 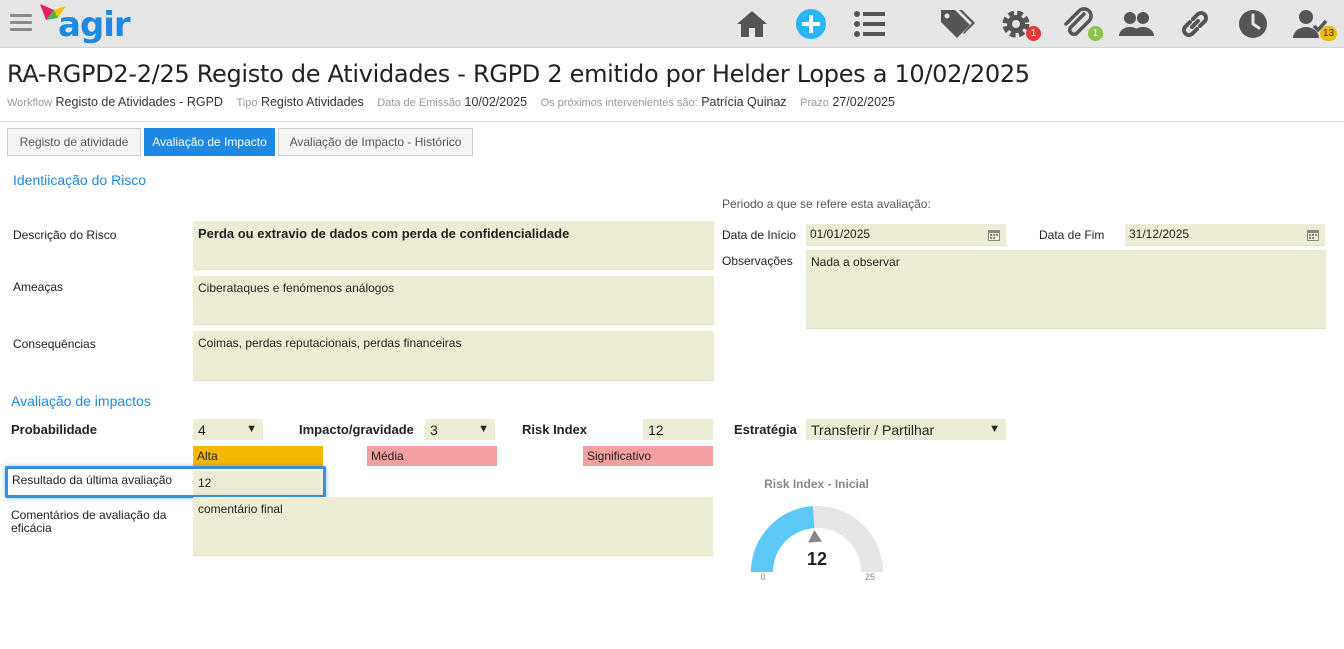 What do you see at coordinates (356, 429) in the screenshot?
I see `impacto-label: Impacto/gravidade` at bounding box center [356, 429].